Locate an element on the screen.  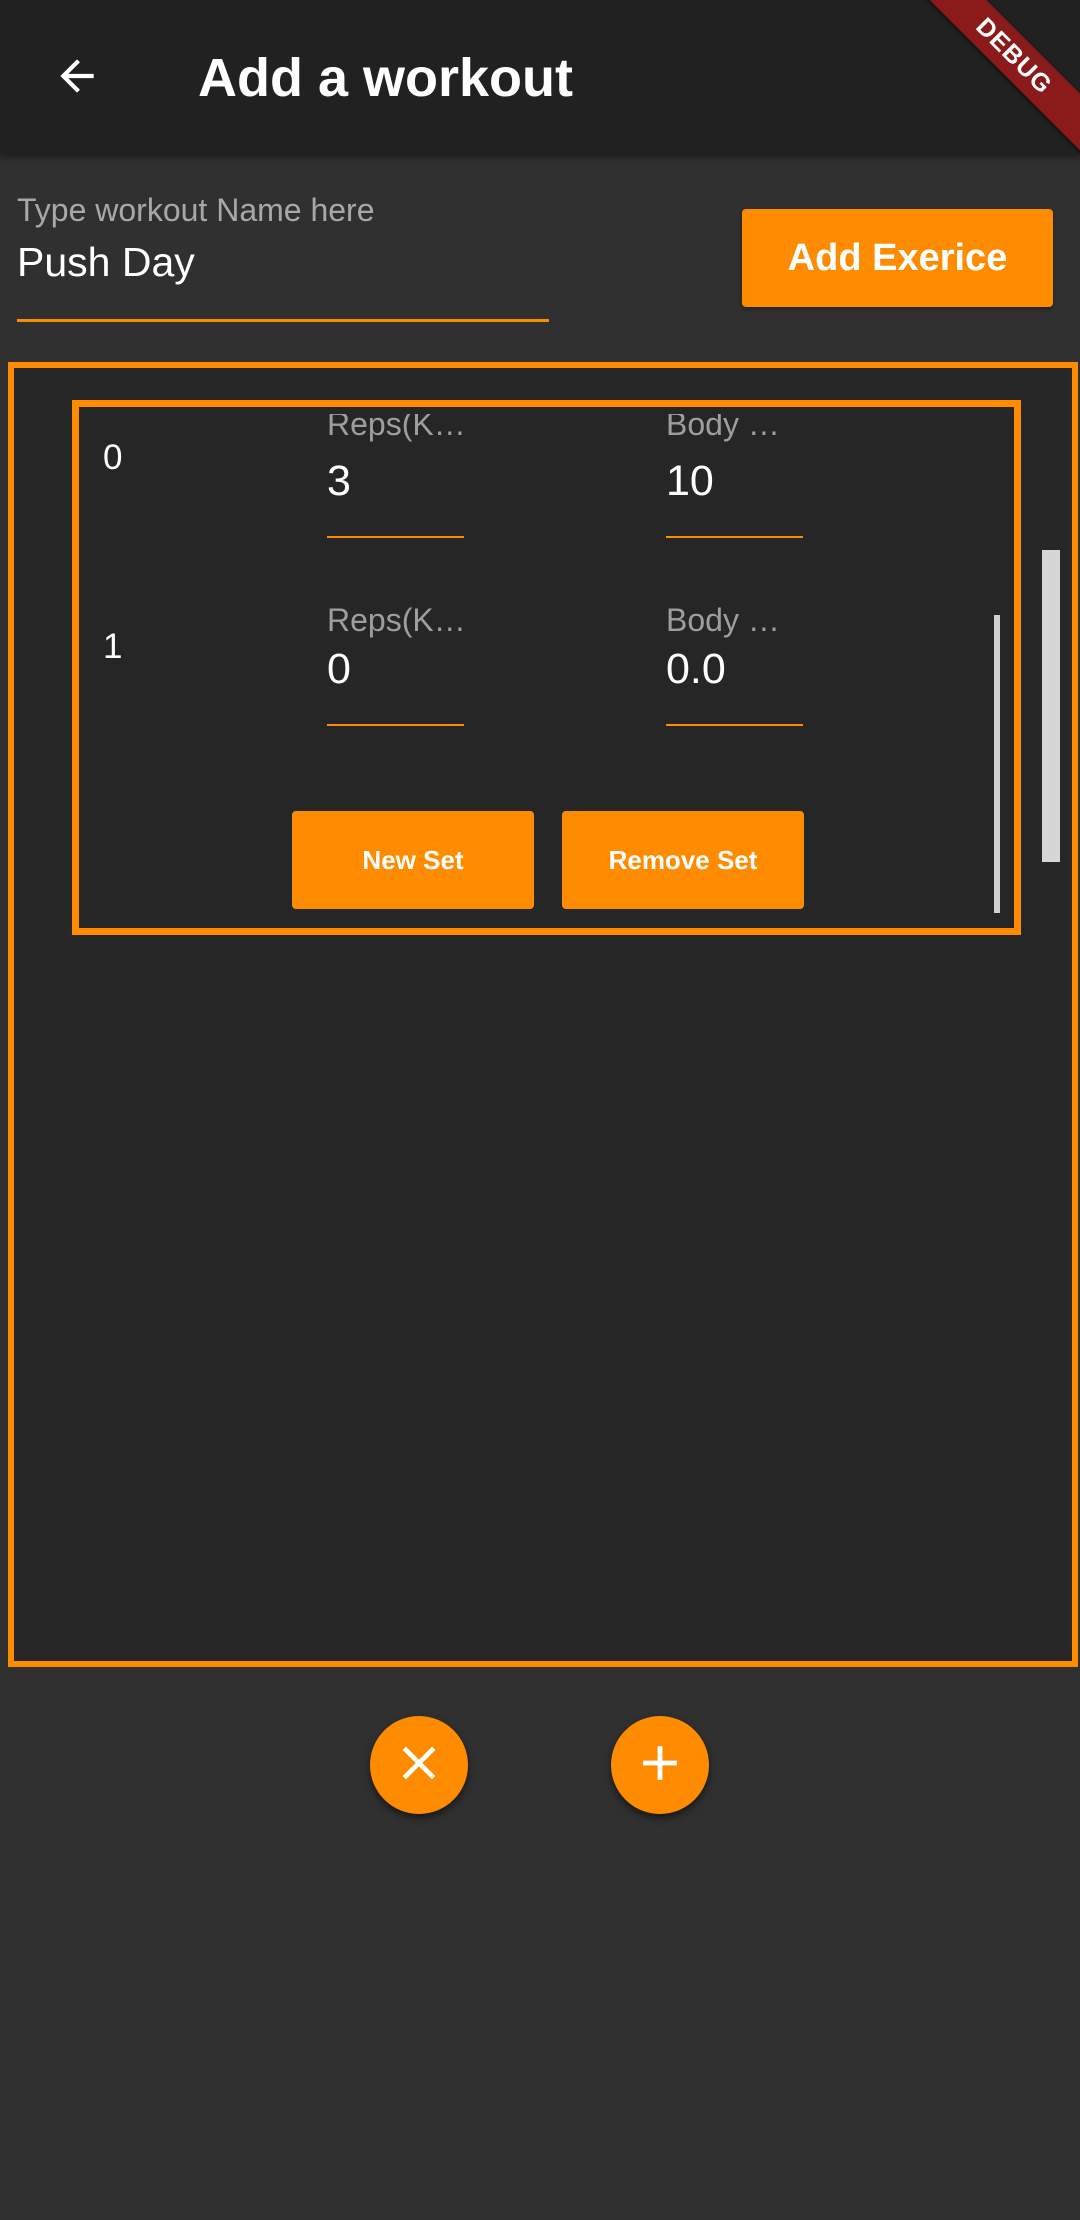
body-weight-field: Body … 10 is located at coordinates (734, 479).